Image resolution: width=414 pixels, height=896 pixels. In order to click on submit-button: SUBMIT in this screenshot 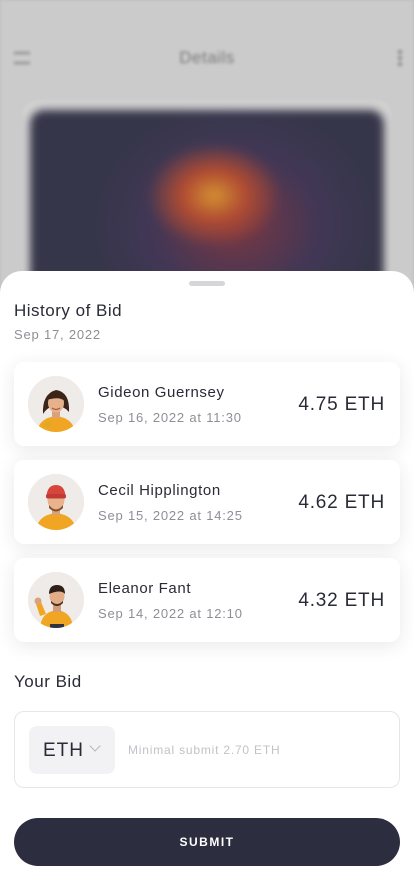, I will do `click(207, 842)`.